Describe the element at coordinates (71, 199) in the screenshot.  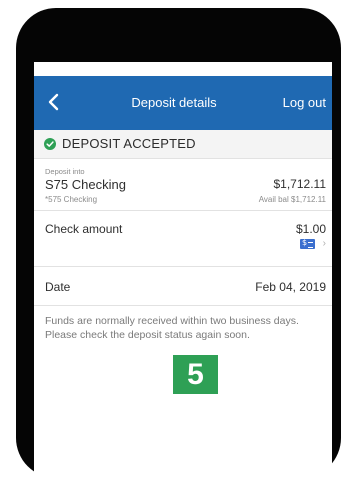
I see `account-subtitle: *575 Checking` at that location.